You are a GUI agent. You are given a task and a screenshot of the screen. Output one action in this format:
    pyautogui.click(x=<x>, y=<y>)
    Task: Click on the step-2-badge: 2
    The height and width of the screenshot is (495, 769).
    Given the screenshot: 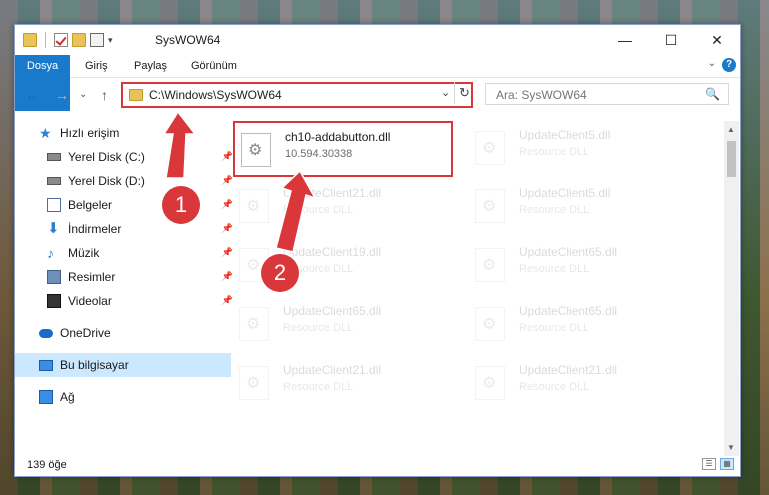 What is the action you would take?
    pyautogui.click(x=280, y=273)
    